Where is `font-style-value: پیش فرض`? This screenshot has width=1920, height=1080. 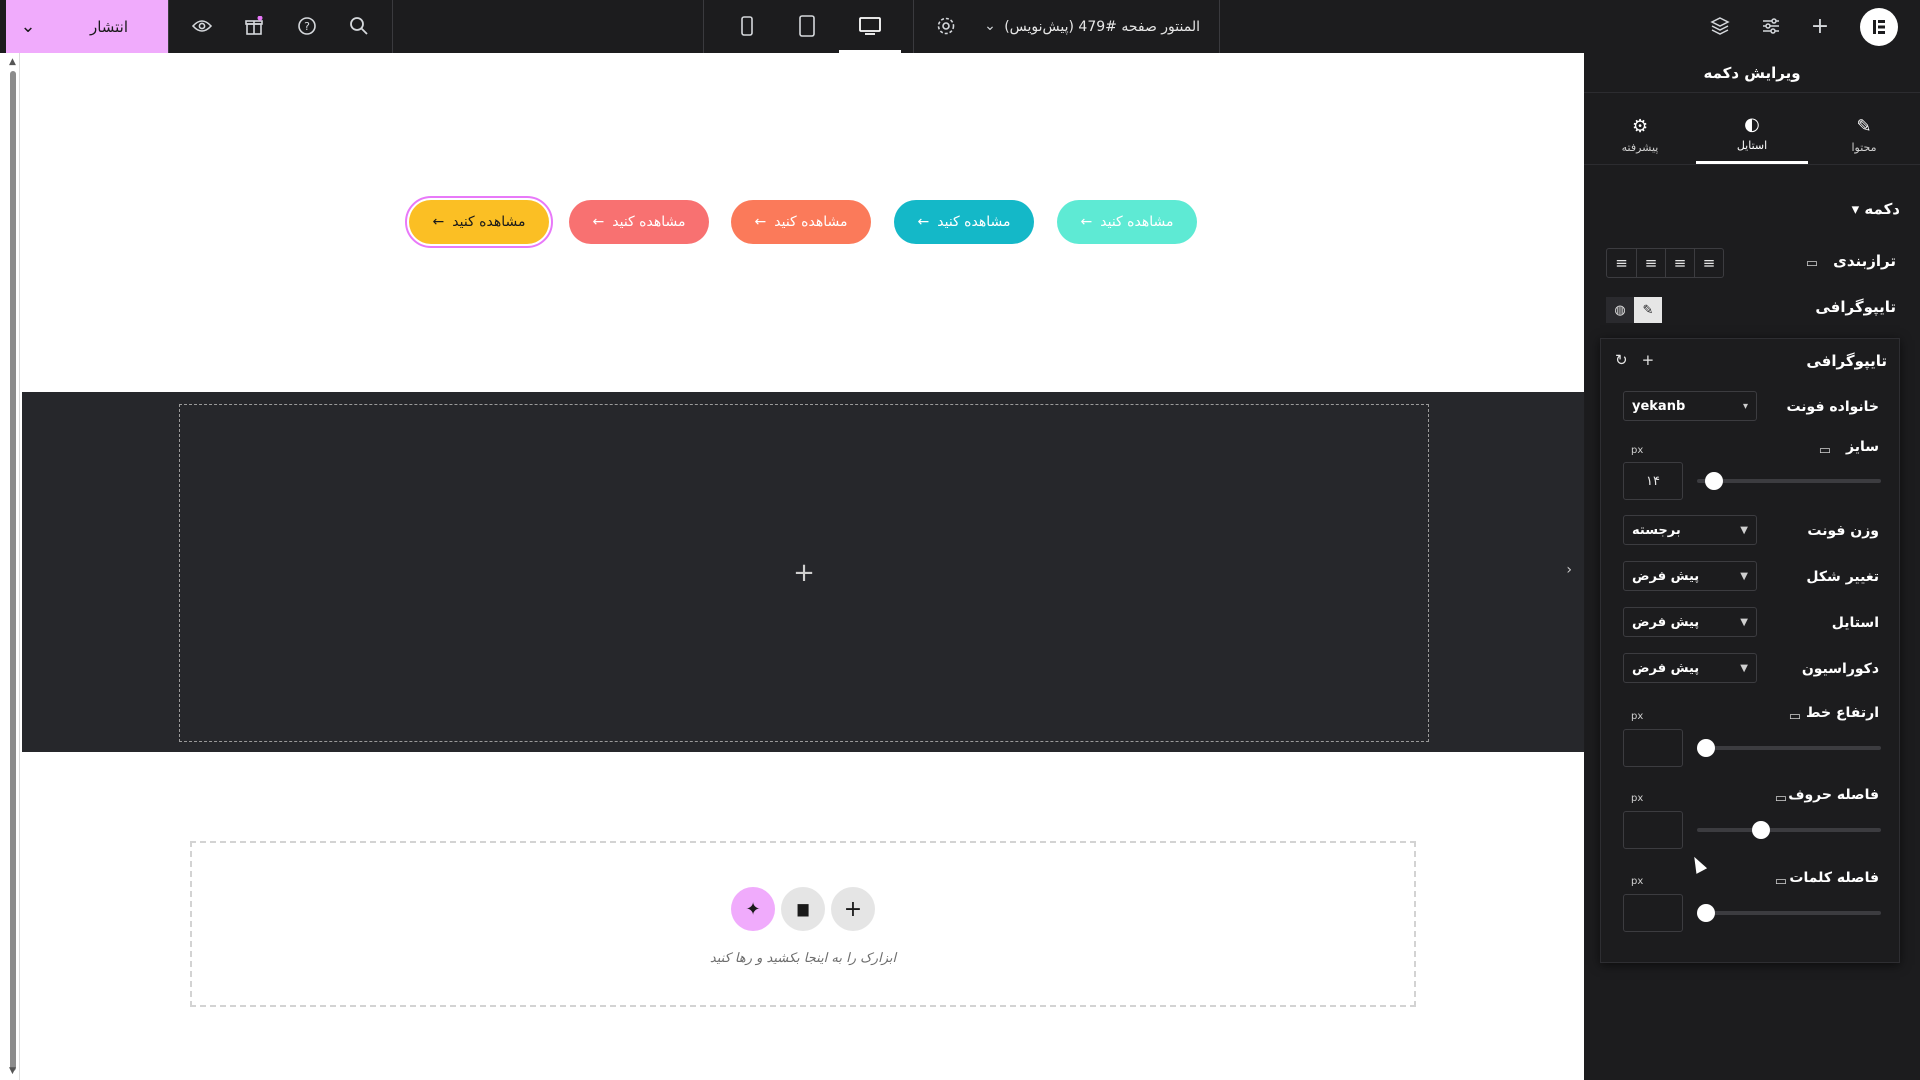
font-style-value: پیش فرض is located at coordinates (1666, 622).